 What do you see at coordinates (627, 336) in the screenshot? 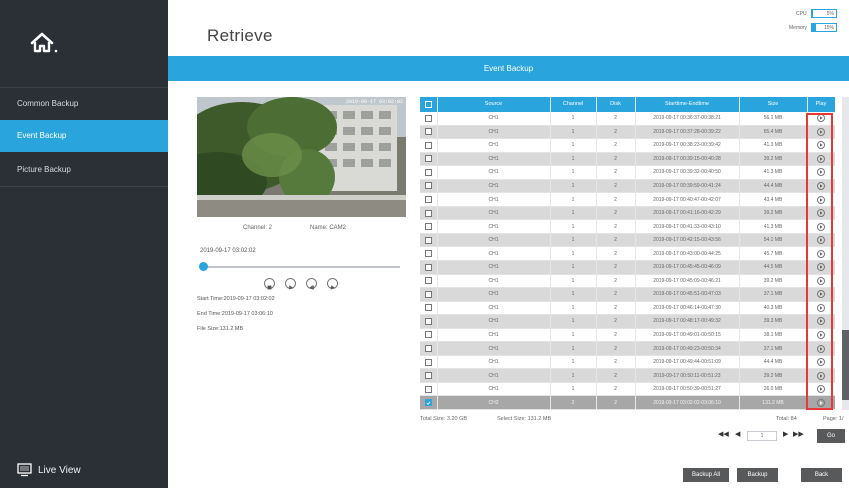
I see `table-row: CH1 1 2 2019-09-17 00:49:01-00:50:15 38.1 MB` at bounding box center [627, 336].